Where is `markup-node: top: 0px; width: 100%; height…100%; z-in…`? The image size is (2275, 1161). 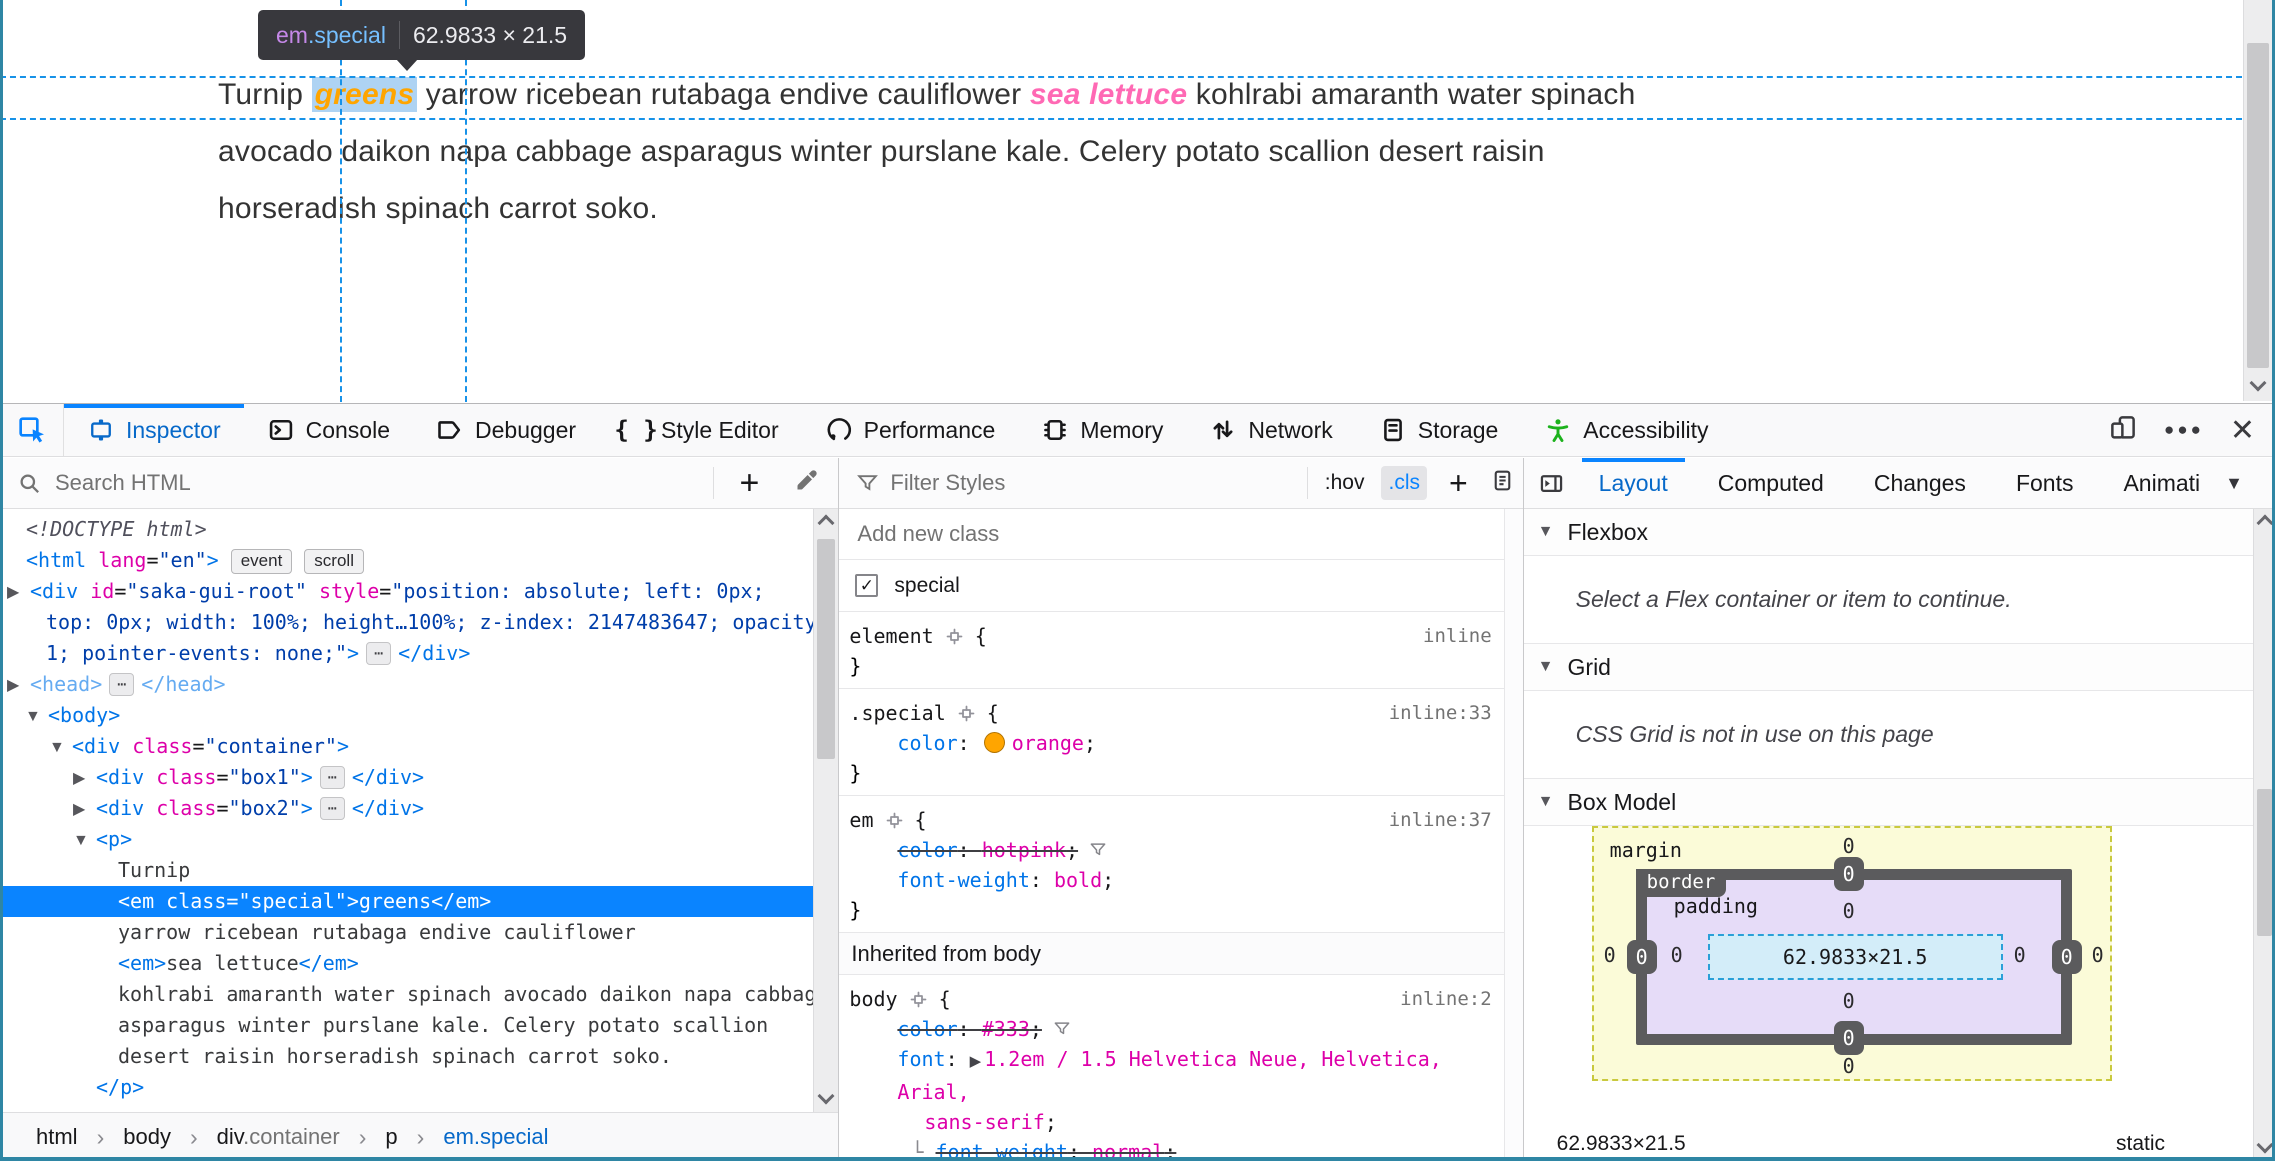 markup-node: top: 0px; width: 100%; height…100%; z-in… is located at coordinates (406, 622).